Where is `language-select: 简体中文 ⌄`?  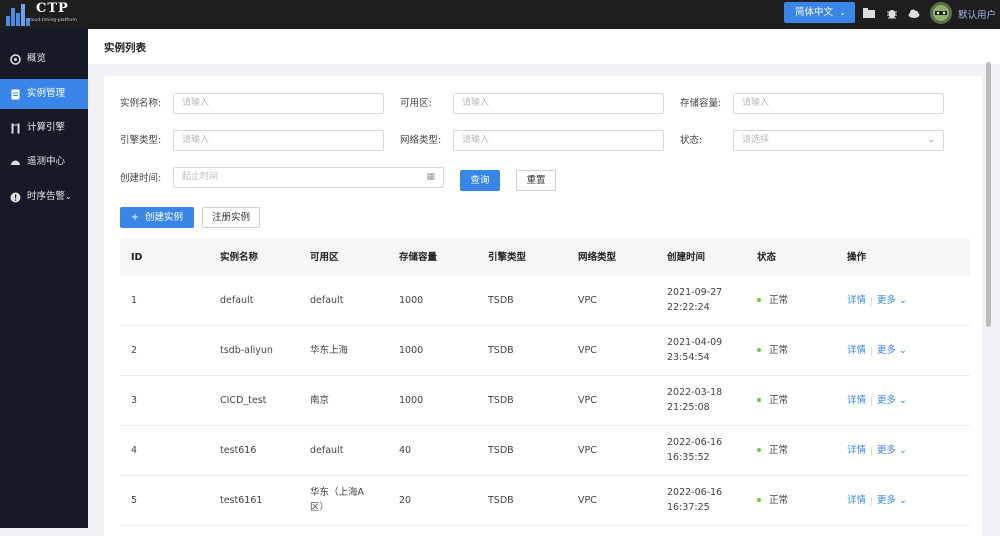
language-select: 简体中文 ⌄ is located at coordinates (819, 12).